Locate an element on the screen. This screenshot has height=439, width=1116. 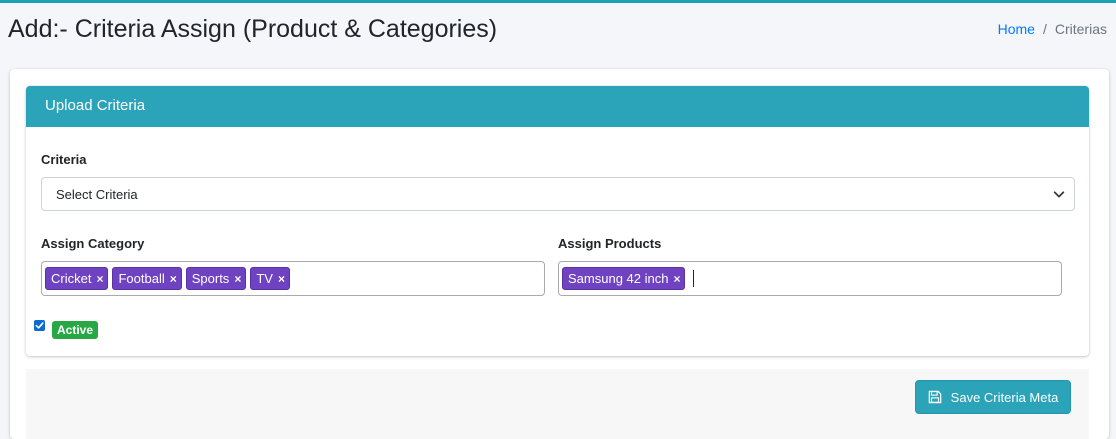
assign-products-label: Assign Products is located at coordinates (610, 243).